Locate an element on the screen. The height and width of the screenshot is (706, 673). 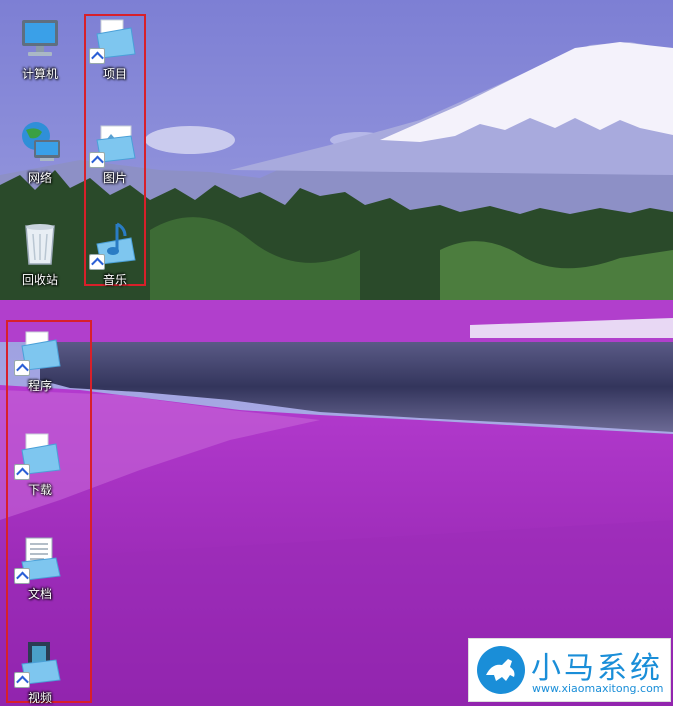
watermark-logo: 小马系统 www.xiaomaxitong.com is located at coordinates (569, 670).